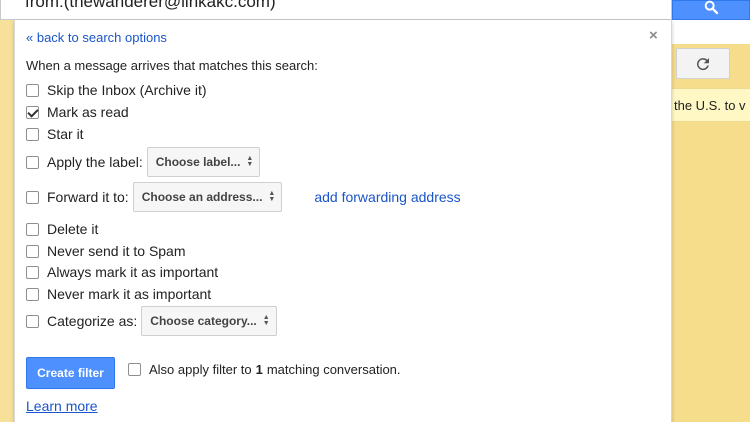 The height and width of the screenshot is (422, 750). What do you see at coordinates (32, 294) in the screenshot?
I see `never-important-checkbox` at bounding box center [32, 294].